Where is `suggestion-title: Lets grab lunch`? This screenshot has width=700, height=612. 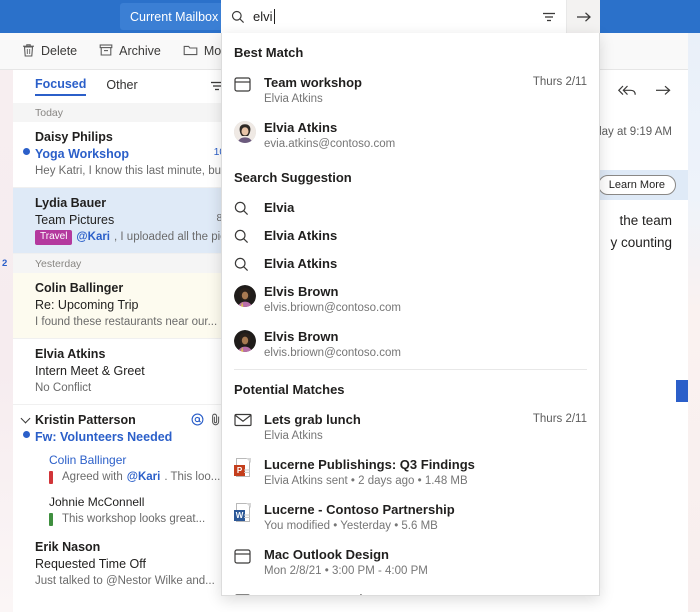 suggestion-title: Lets grab lunch is located at coordinates (312, 419).